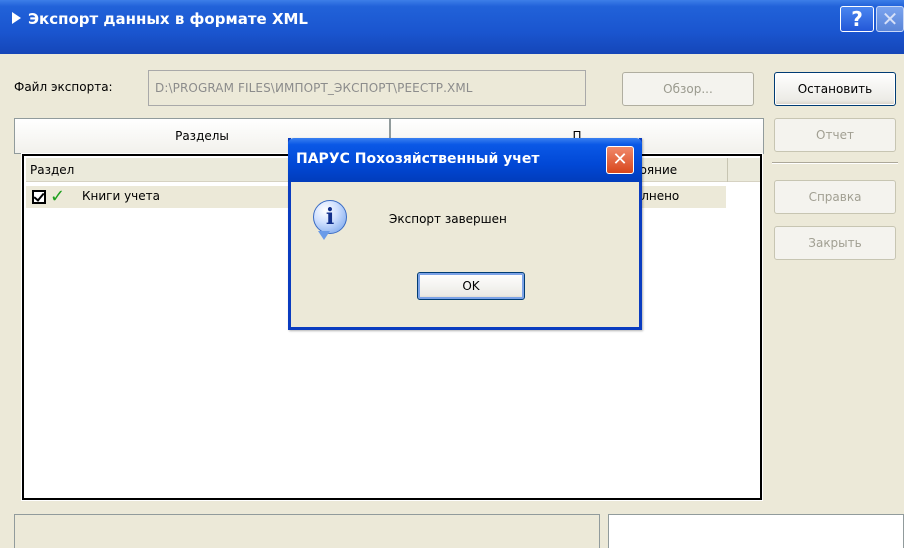 The width and height of the screenshot is (904, 548). Describe the element at coordinates (58, 196) in the screenshot. I see `checkmark-icon: ✓` at that location.